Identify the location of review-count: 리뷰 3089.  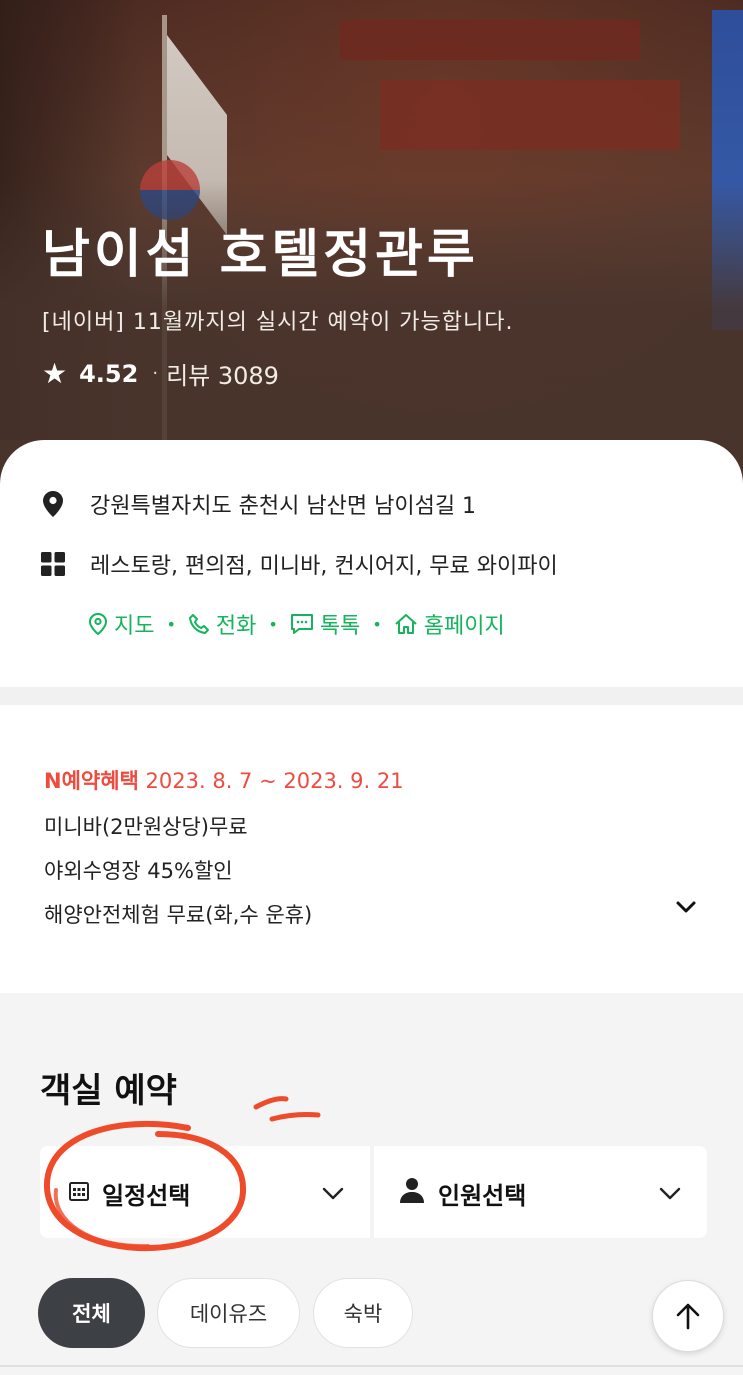
(222, 373).